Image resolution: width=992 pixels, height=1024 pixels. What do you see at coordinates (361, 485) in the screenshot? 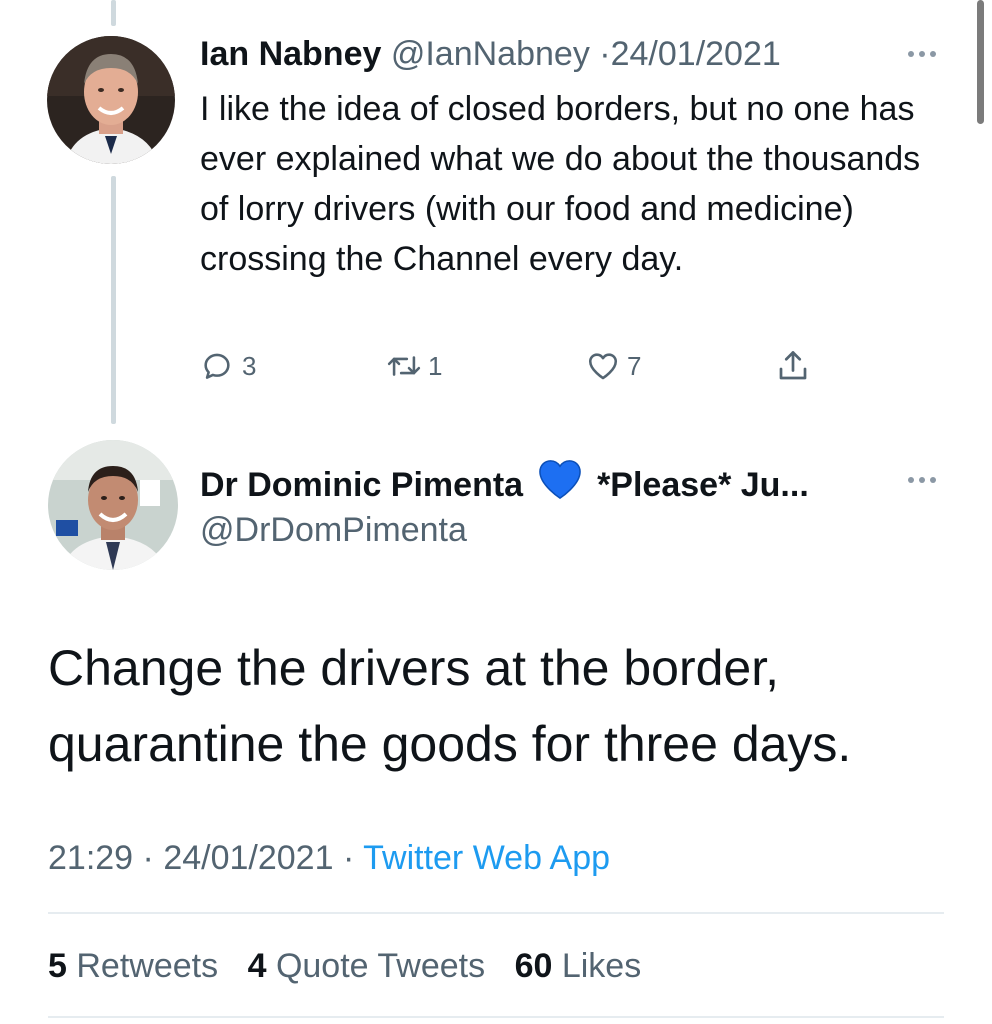
I see `main-author-name: Dr Dominic Pimenta` at bounding box center [361, 485].